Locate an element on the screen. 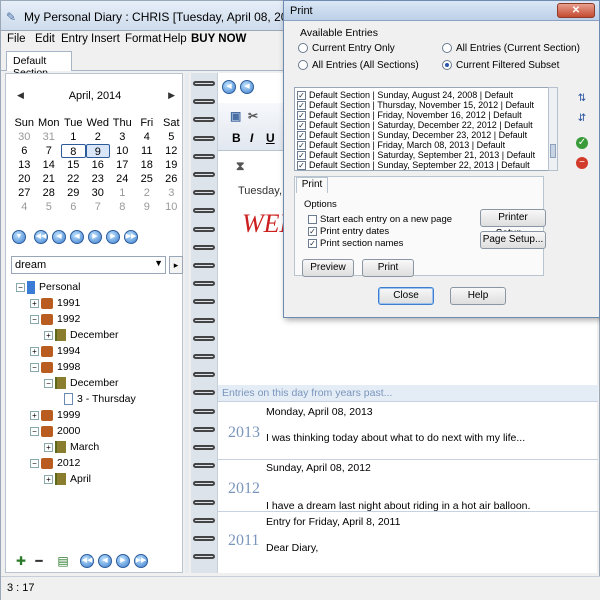 This screenshot has height=600, width=600. tab-default-section: Default Section is located at coordinates (39, 65).